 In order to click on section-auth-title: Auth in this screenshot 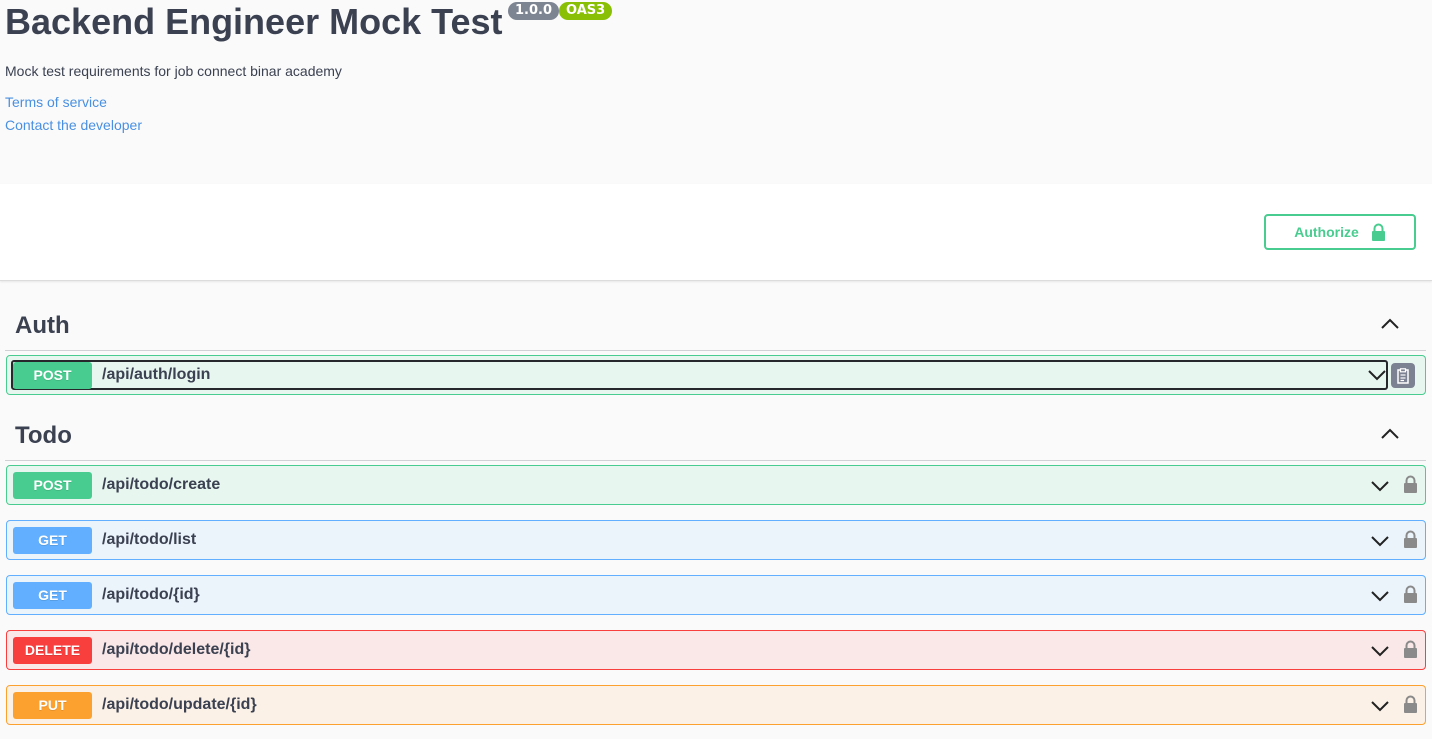, I will do `click(42, 325)`.